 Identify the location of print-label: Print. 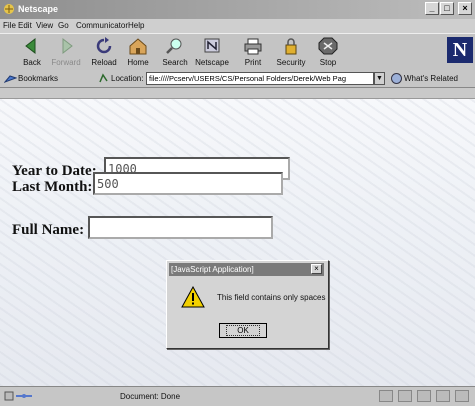
(253, 62).